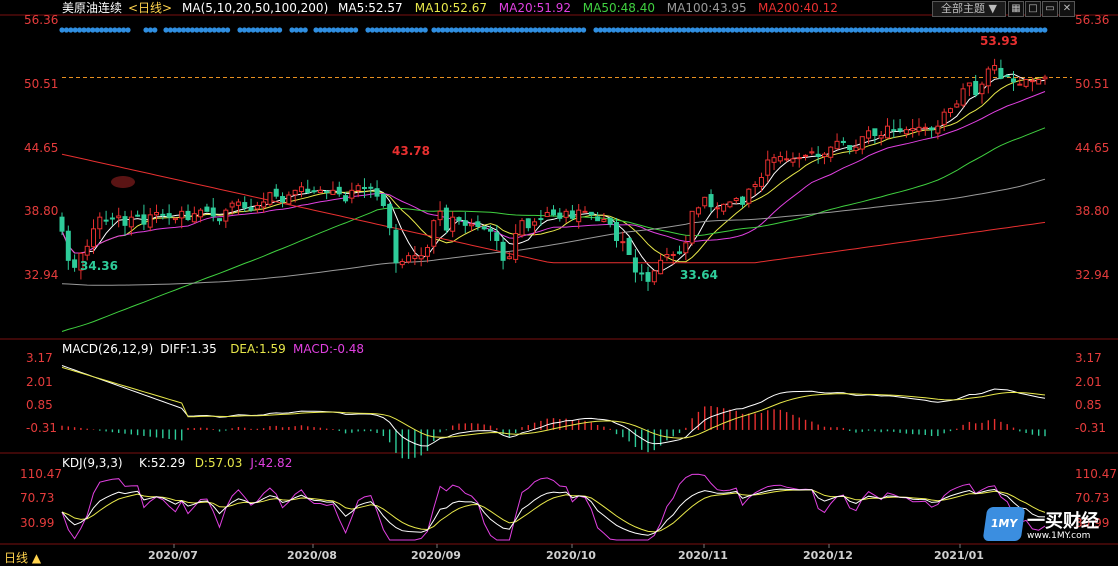  I want to click on period-switch-button: 日线 ▲, so click(22, 557).